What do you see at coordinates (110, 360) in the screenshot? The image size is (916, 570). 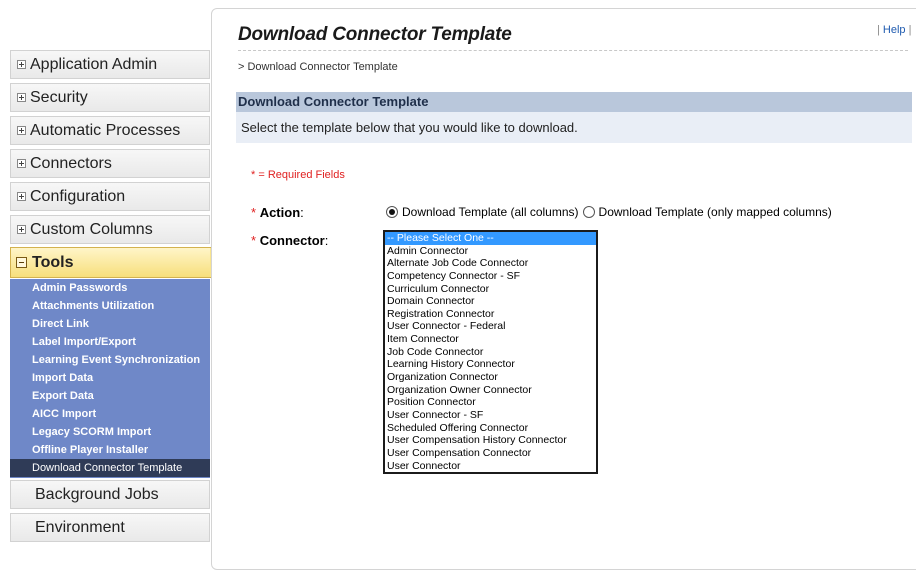 I see `submenu-item-learning-event-synchronization: Learning Event Synchronization` at bounding box center [110, 360].